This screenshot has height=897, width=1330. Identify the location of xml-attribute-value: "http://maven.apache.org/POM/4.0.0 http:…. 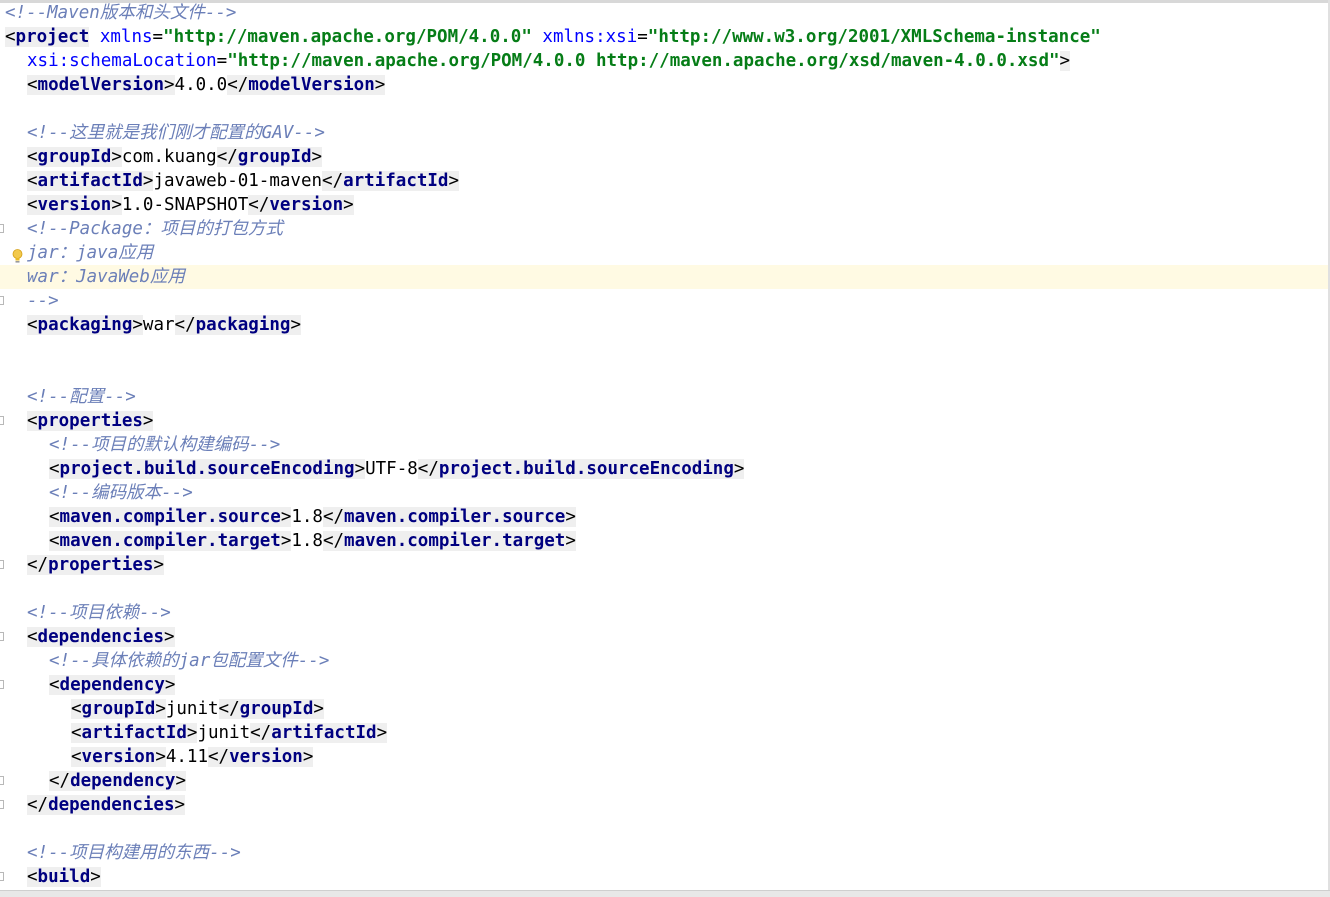
(643, 61).